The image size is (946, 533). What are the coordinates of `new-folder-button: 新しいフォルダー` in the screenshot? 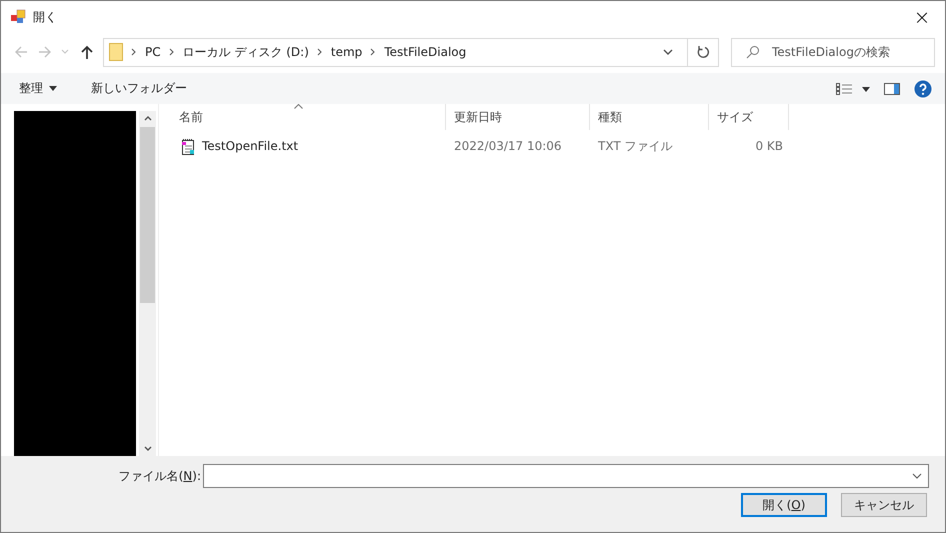 It's located at (139, 88).